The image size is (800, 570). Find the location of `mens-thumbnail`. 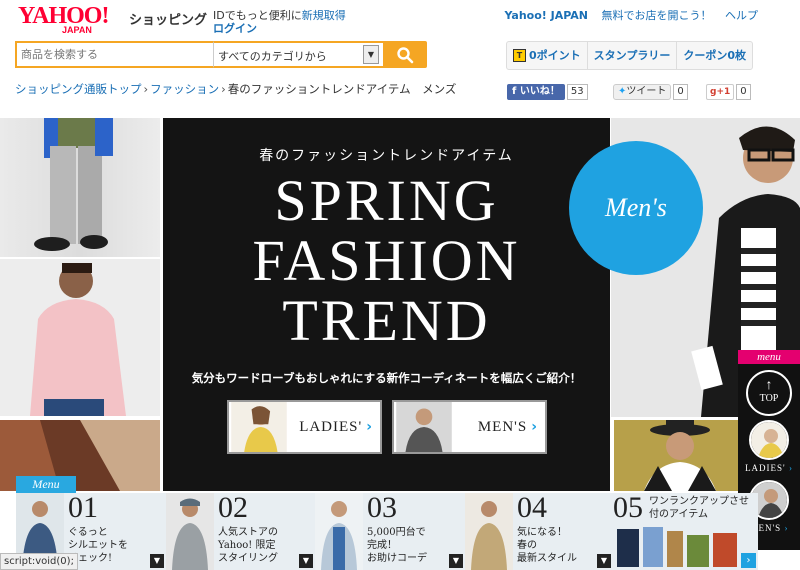

mens-thumbnail is located at coordinates (424, 427).